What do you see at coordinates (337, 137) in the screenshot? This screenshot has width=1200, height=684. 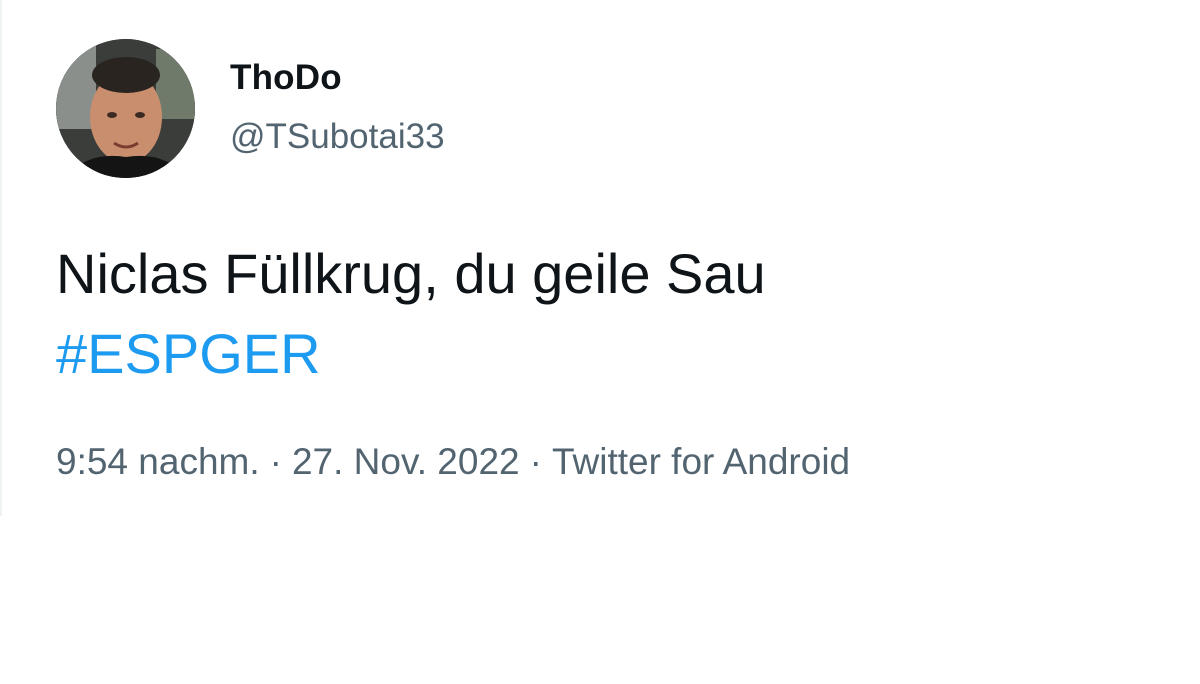 I see `user-handle: @TSubotai33` at bounding box center [337, 137].